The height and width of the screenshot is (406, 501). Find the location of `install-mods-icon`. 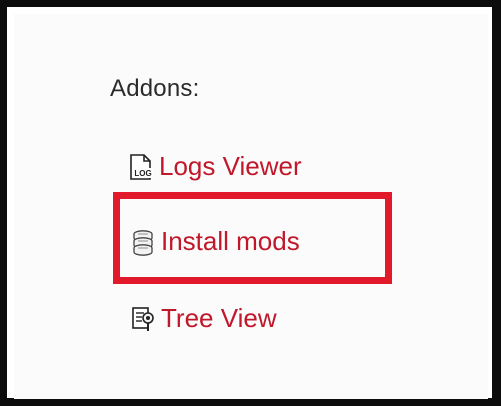

install-mods-icon is located at coordinates (143, 242).